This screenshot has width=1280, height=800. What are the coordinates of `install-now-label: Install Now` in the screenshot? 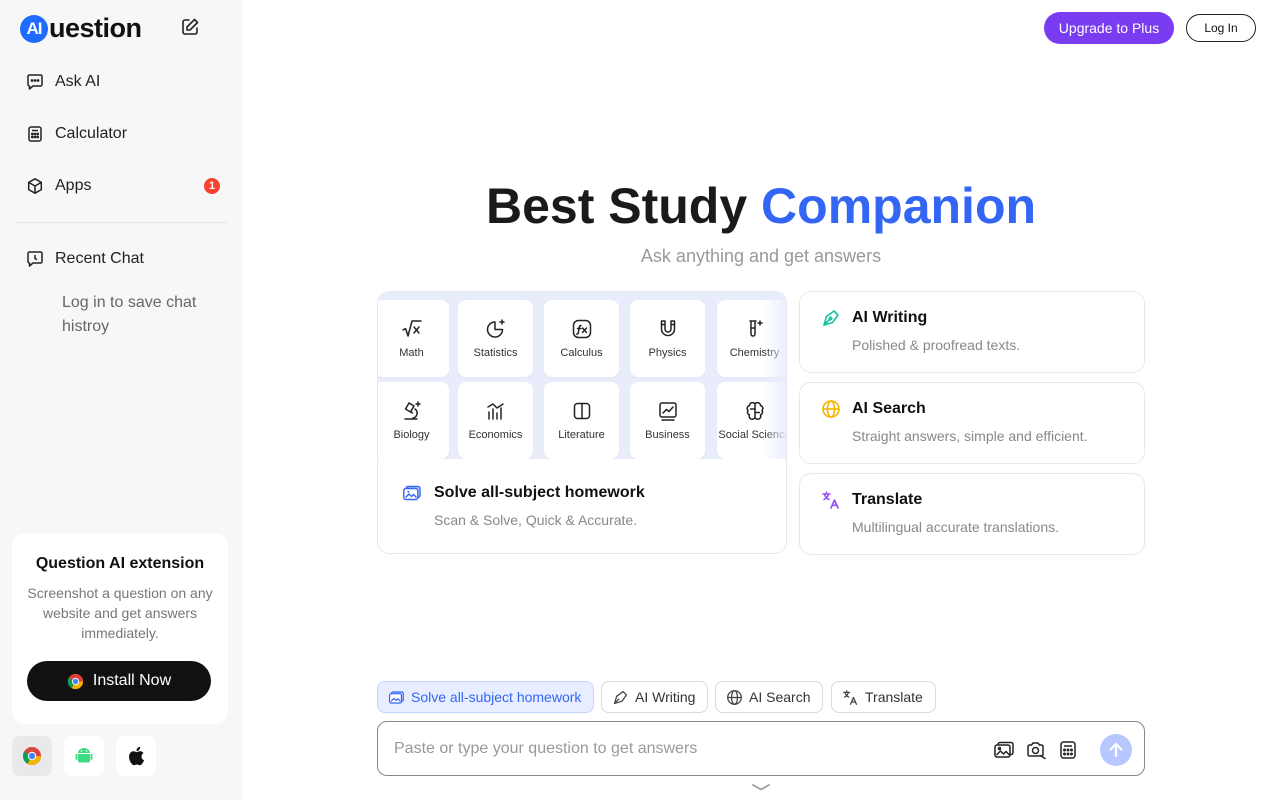 It's located at (132, 680).